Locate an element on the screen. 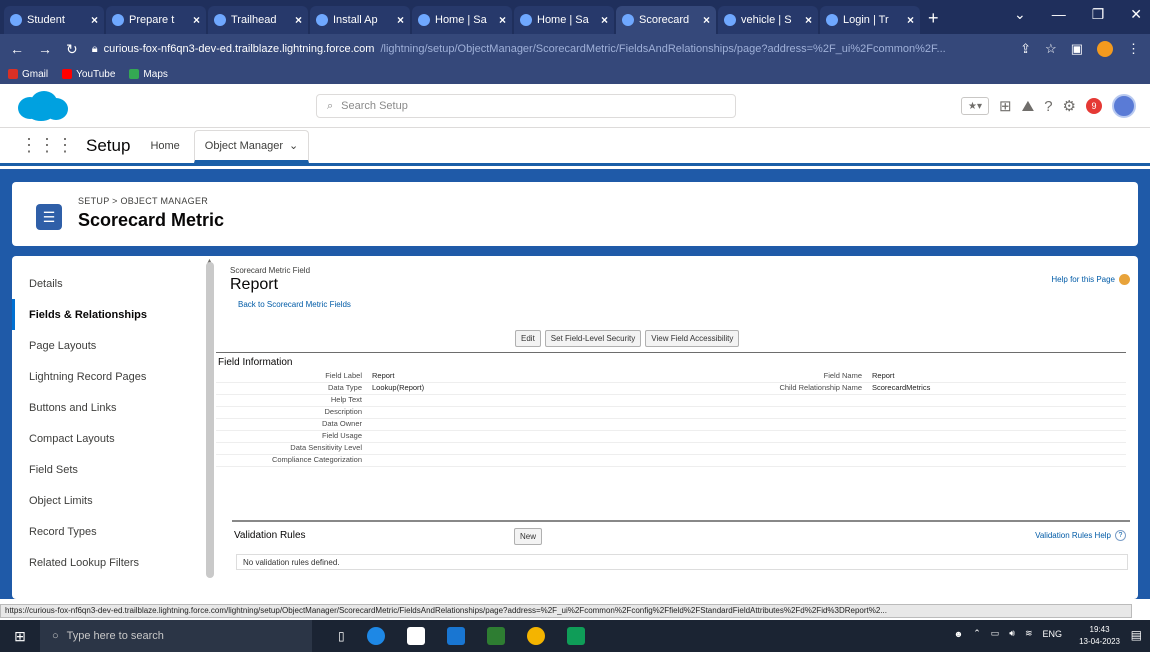 Image resolution: width=1150 pixels, height=652 pixels. browser-tab-active: Scorecard × is located at coordinates (666, 20).